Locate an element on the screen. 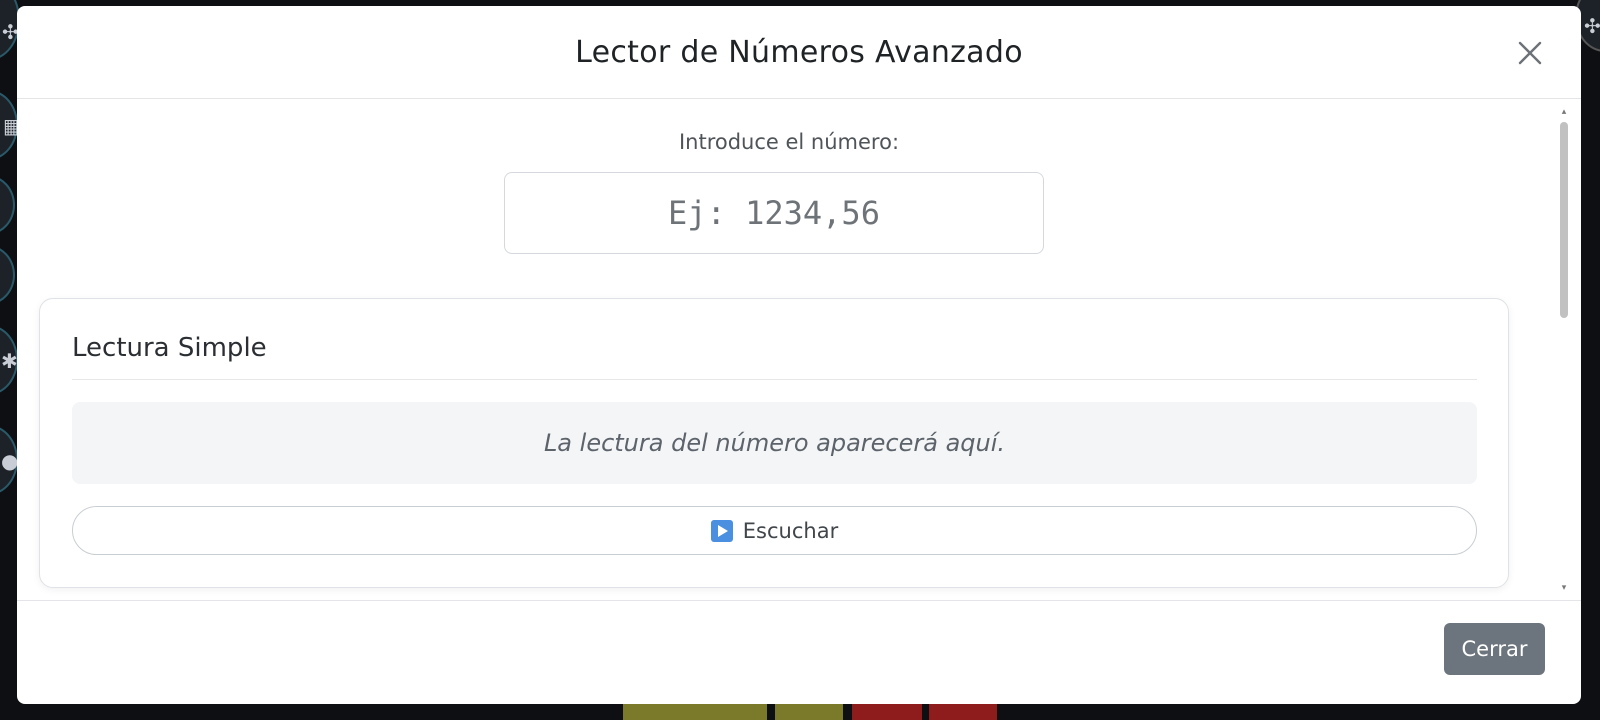 This screenshot has height=720, width=1600. reading-output: La lectura del número aparecerá aquí. is located at coordinates (774, 443).